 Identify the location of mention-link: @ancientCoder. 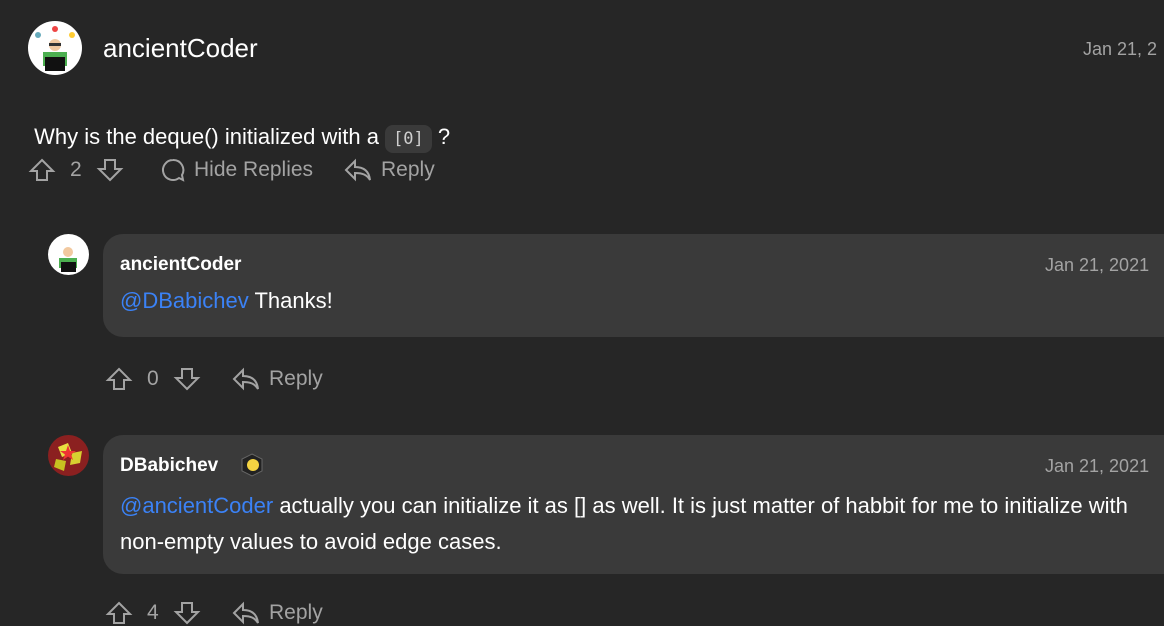
(196, 505).